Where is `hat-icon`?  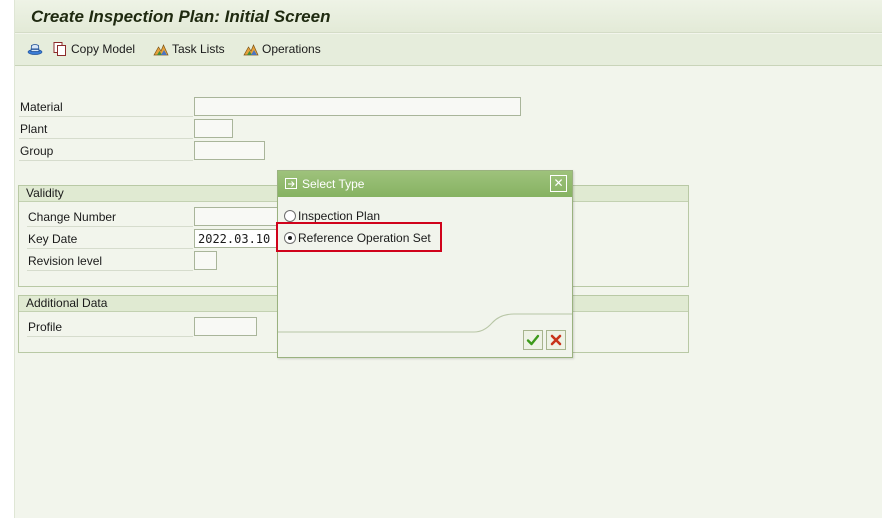 hat-icon is located at coordinates (35, 49).